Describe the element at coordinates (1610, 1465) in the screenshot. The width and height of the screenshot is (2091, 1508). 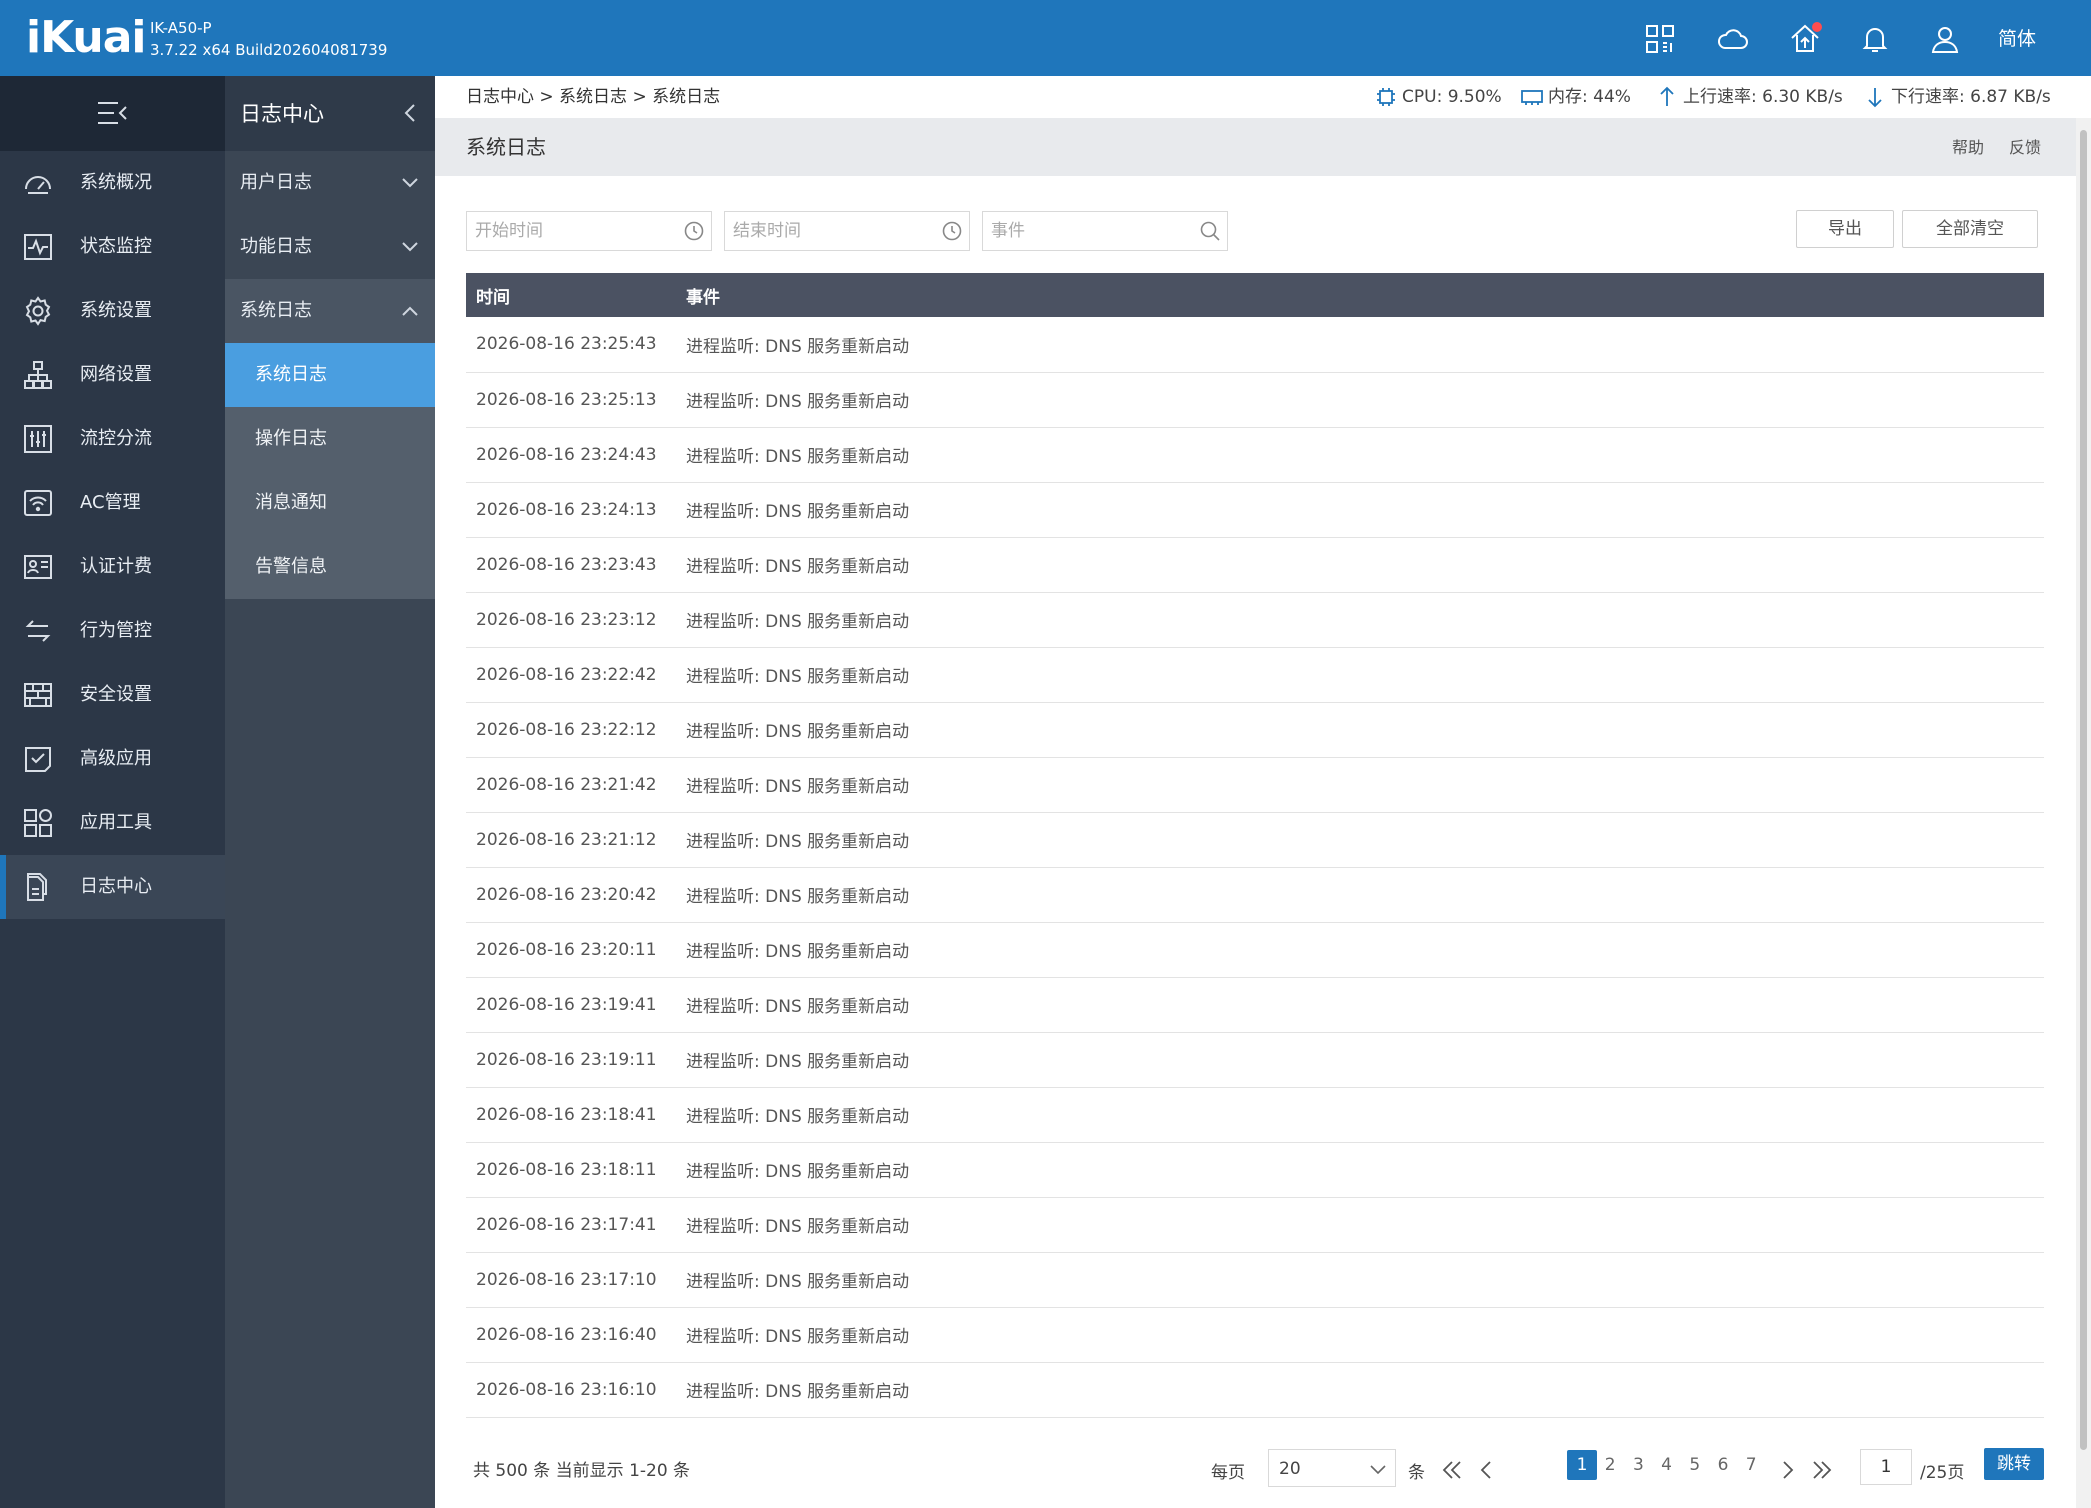
I see `page-number-button: 2` at that location.